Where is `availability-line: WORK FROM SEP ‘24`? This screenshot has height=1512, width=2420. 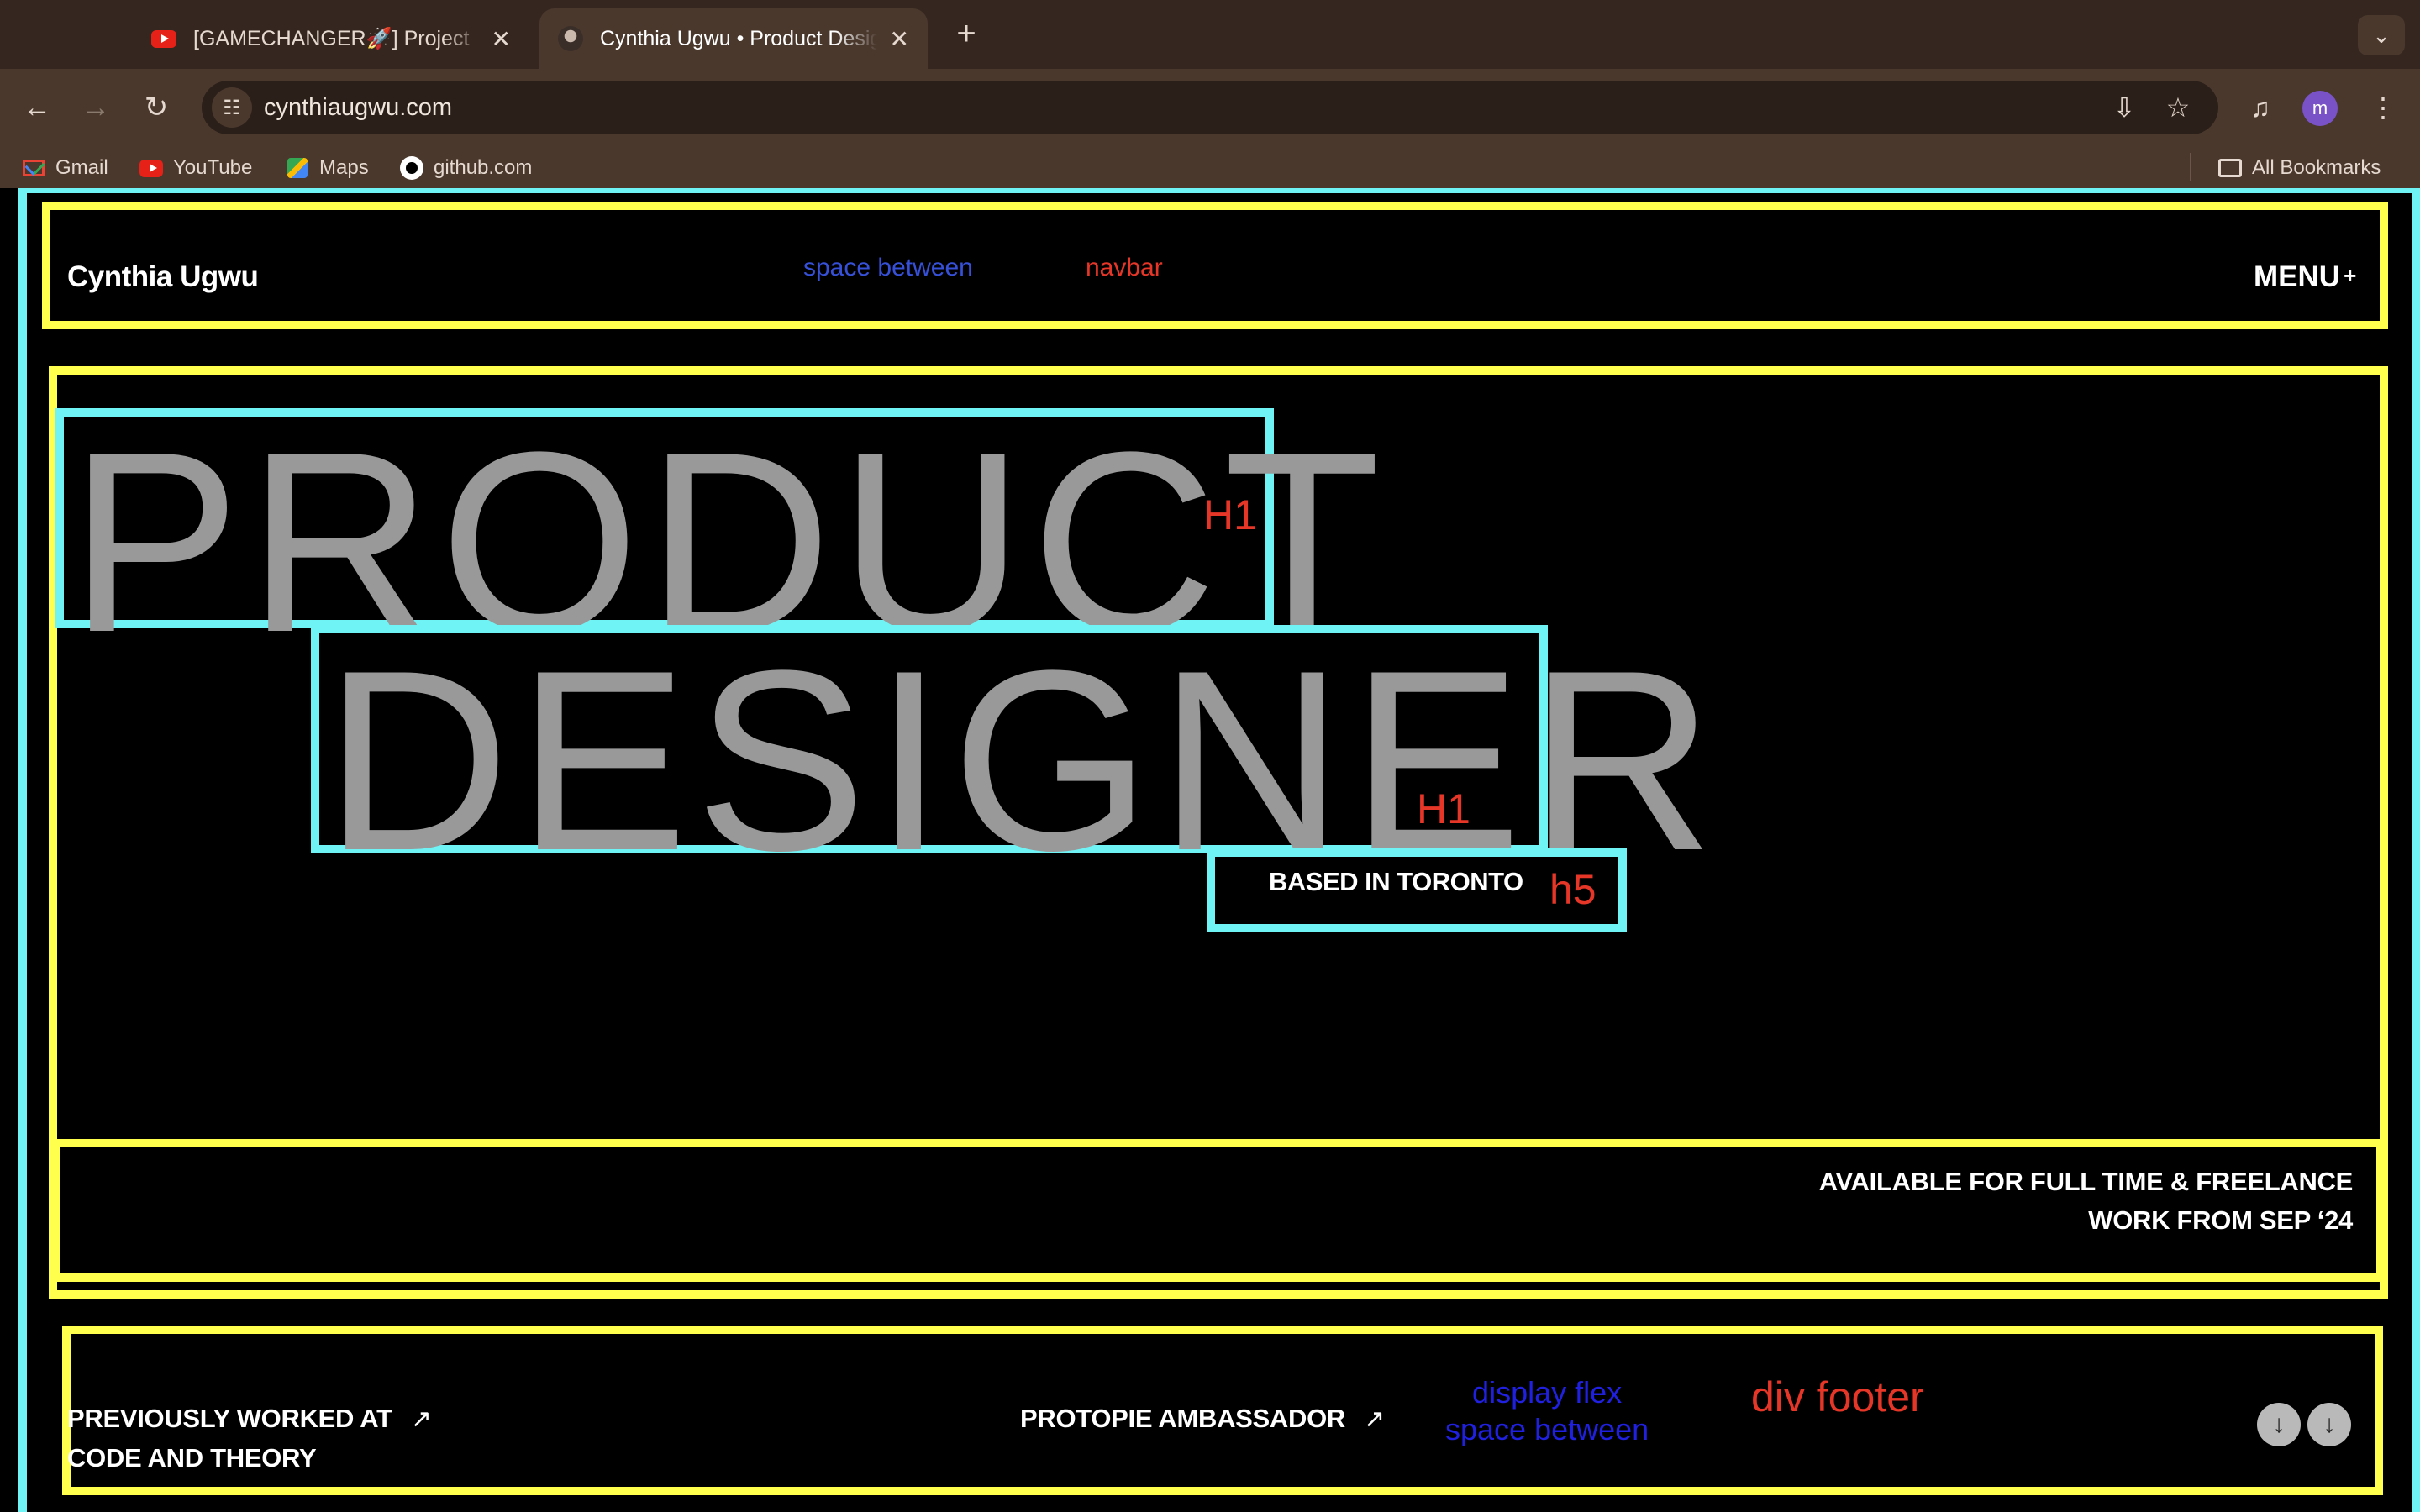 availability-line: WORK FROM SEP ‘24 is located at coordinates (2220, 1220).